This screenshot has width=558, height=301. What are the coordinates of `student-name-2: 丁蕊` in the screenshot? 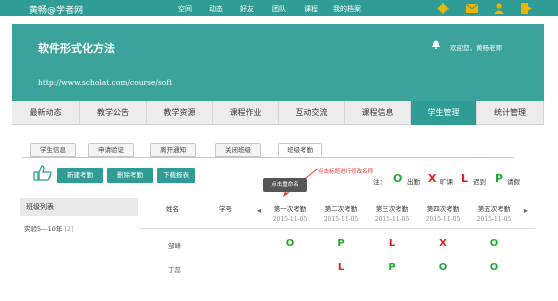 It's located at (174, 270).